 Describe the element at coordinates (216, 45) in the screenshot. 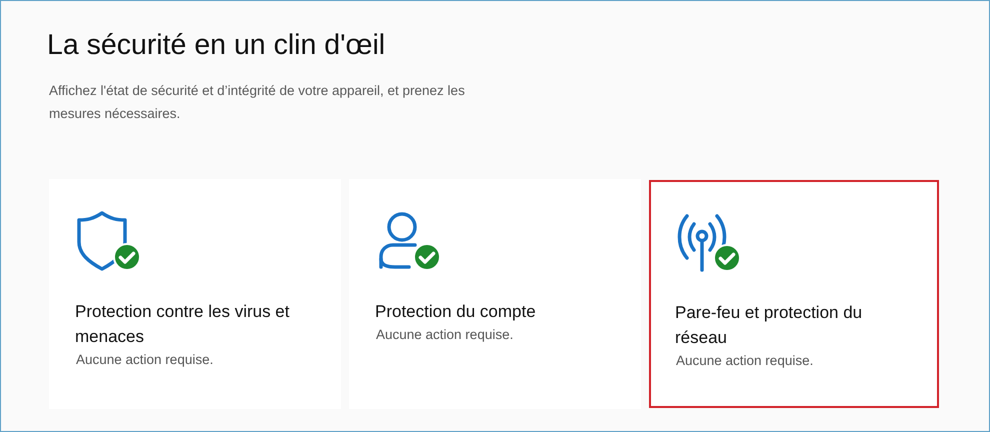

I see `page-title: La sécurité en un clin d'œil` at that location.